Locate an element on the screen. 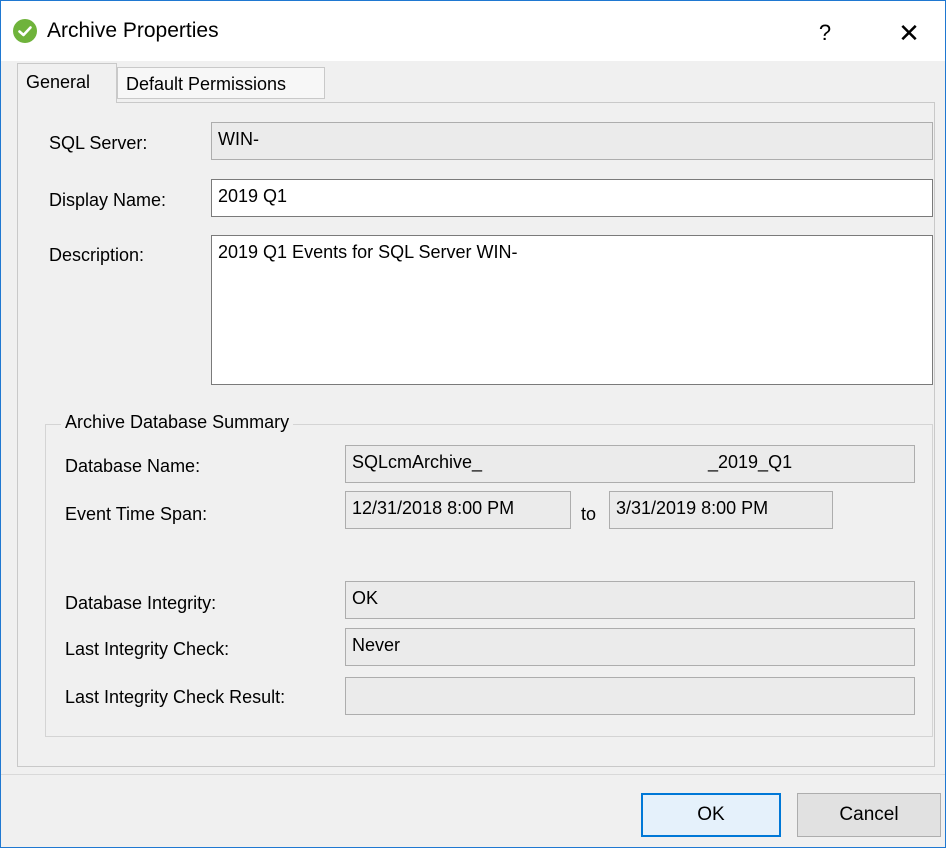 The height and width of the screenshot is (850, 948). database-name-suffix: _2019_Q1 is located at coordinates (750, 462).